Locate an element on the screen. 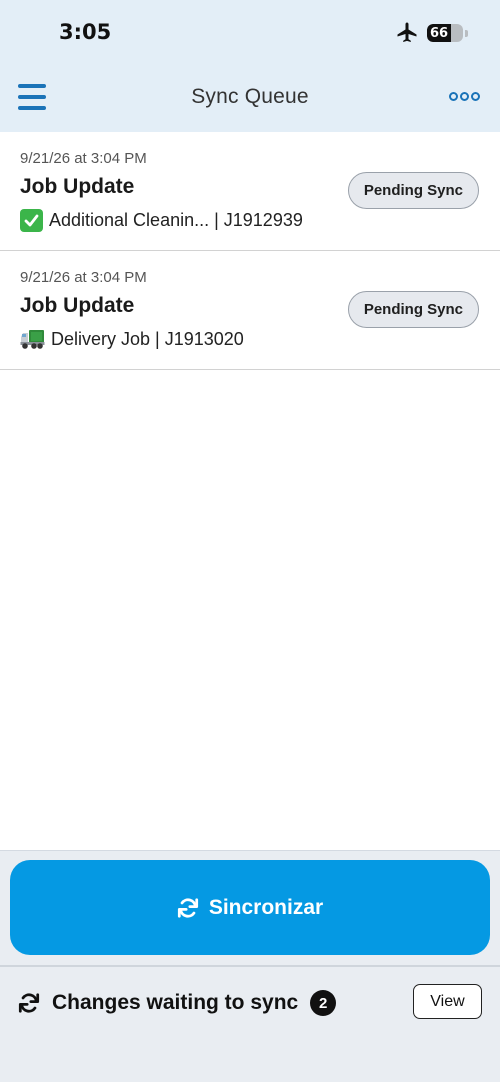 The image size is (500, 1082). sync-button: Sincronizar is located at coordinates (250, 907).